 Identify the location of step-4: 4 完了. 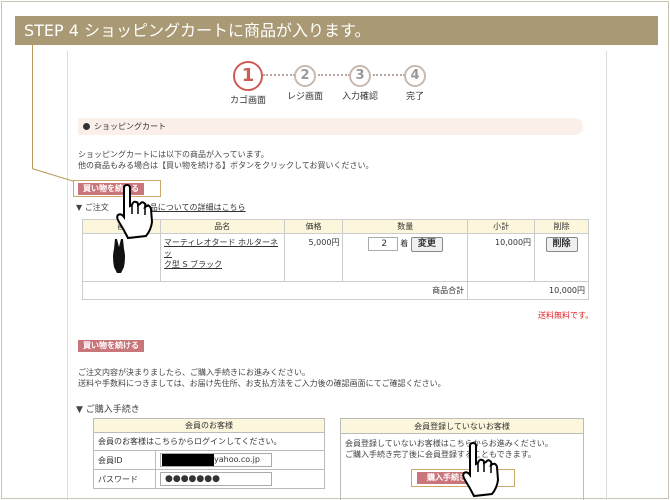
(415, 83).